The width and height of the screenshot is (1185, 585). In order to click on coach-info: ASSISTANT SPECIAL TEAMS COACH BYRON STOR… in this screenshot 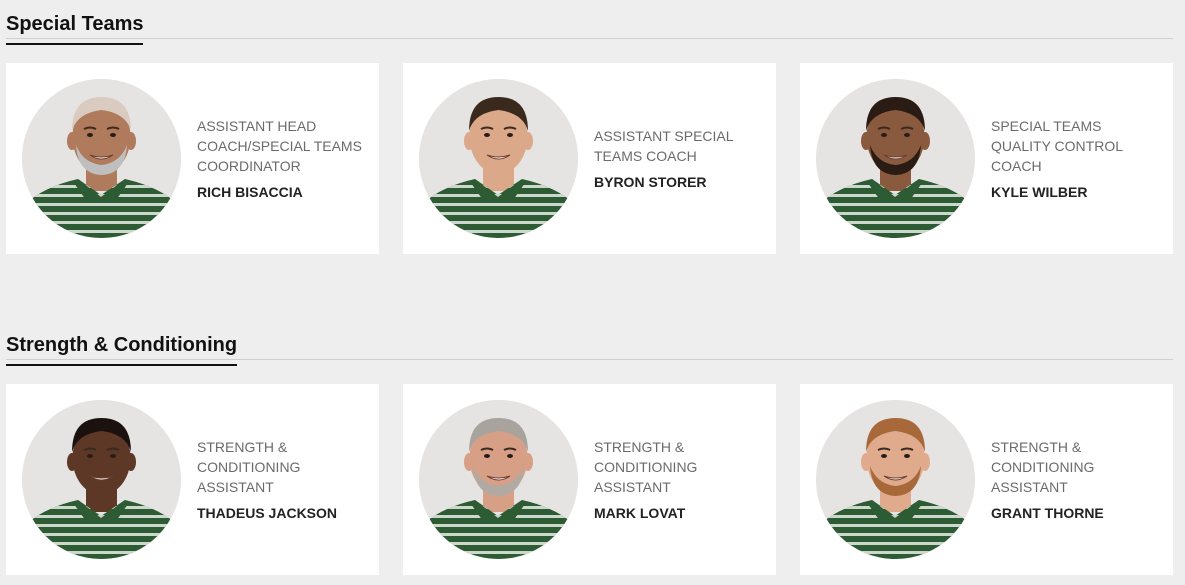, I will do `click(679, 158)`.